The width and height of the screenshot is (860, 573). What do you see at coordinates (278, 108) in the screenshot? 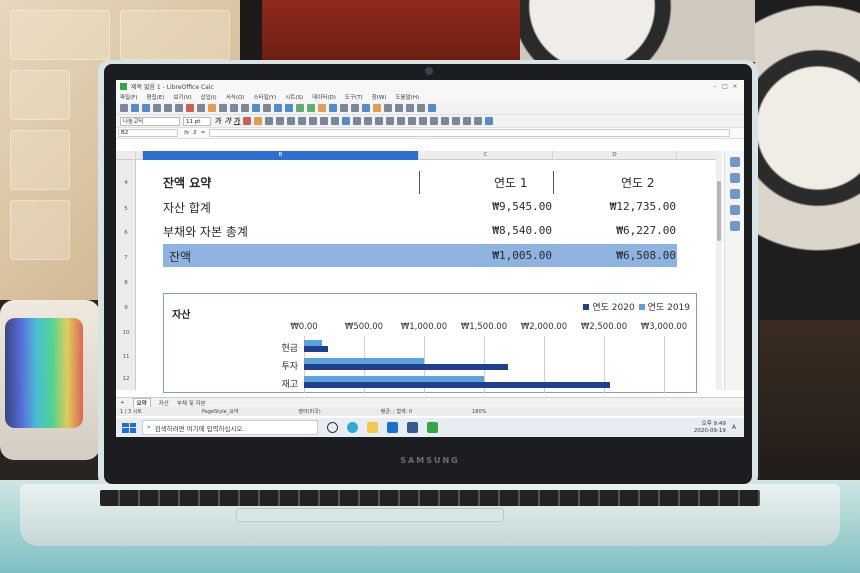
I see `row-icon` at bounding box center [278, 108].